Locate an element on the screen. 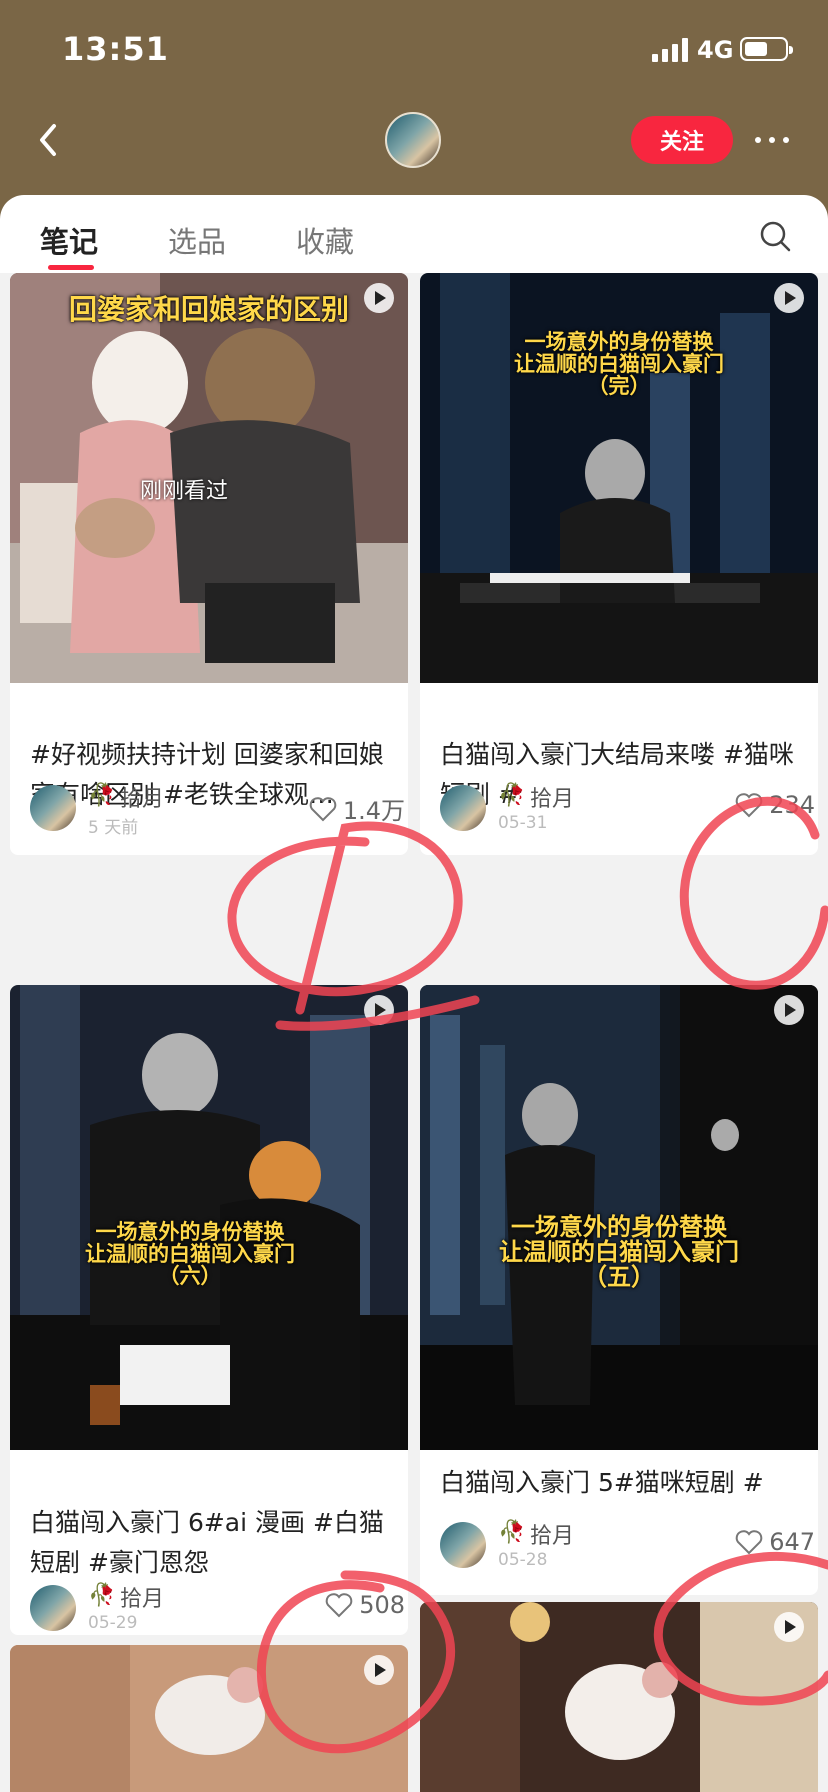  tab-bar: 笔记 选品 收藏 is located at coordinates (414, 234).